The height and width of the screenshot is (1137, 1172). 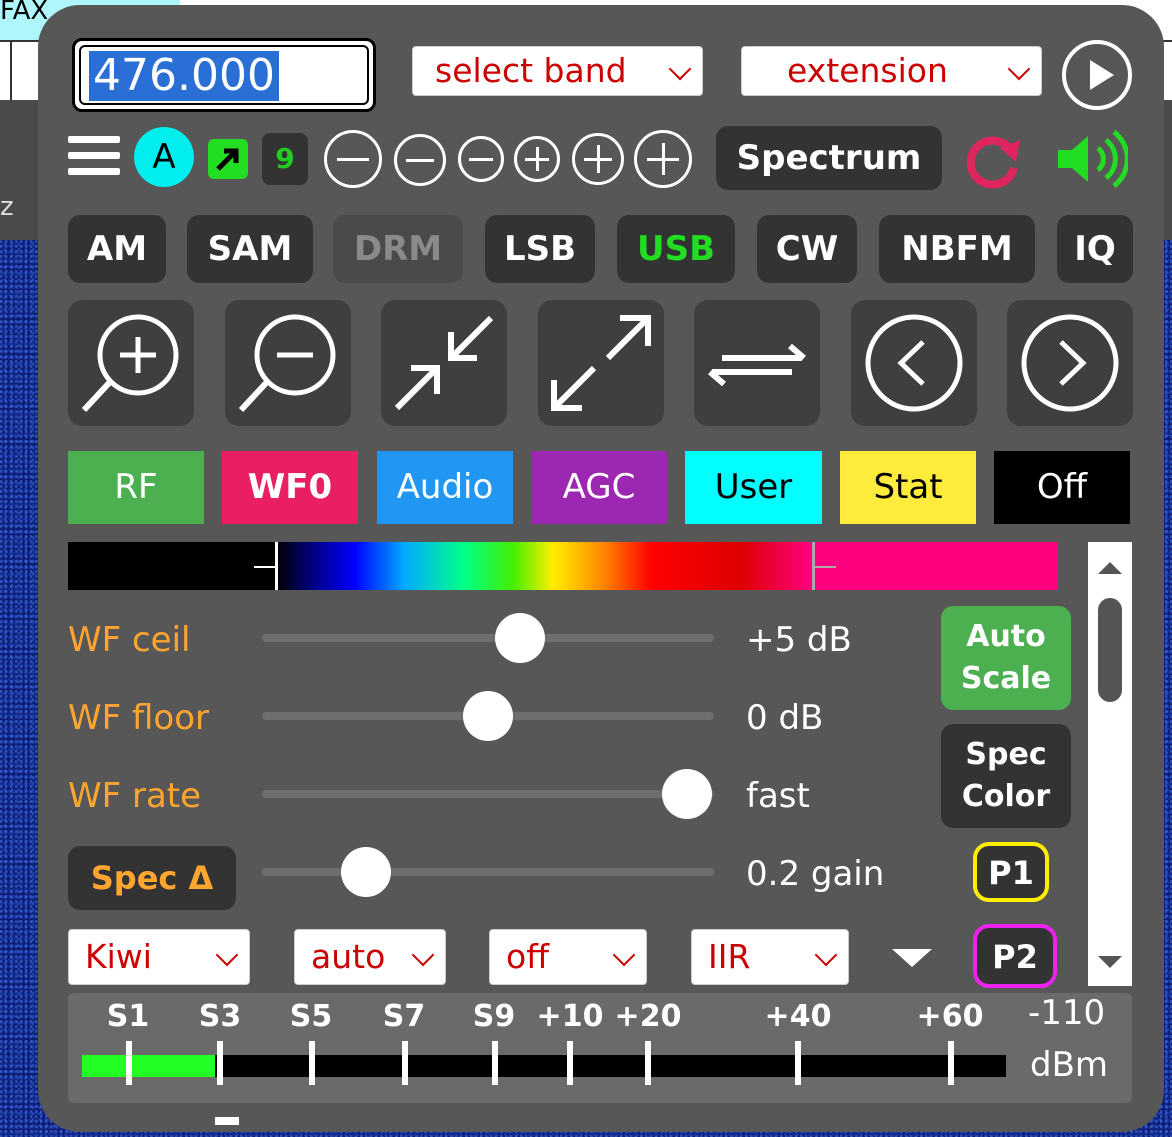 What do you see at coordinates (1110, 764) in the screenshot?
I see `panel-scrollbar` at bounding box center [1110, 764].